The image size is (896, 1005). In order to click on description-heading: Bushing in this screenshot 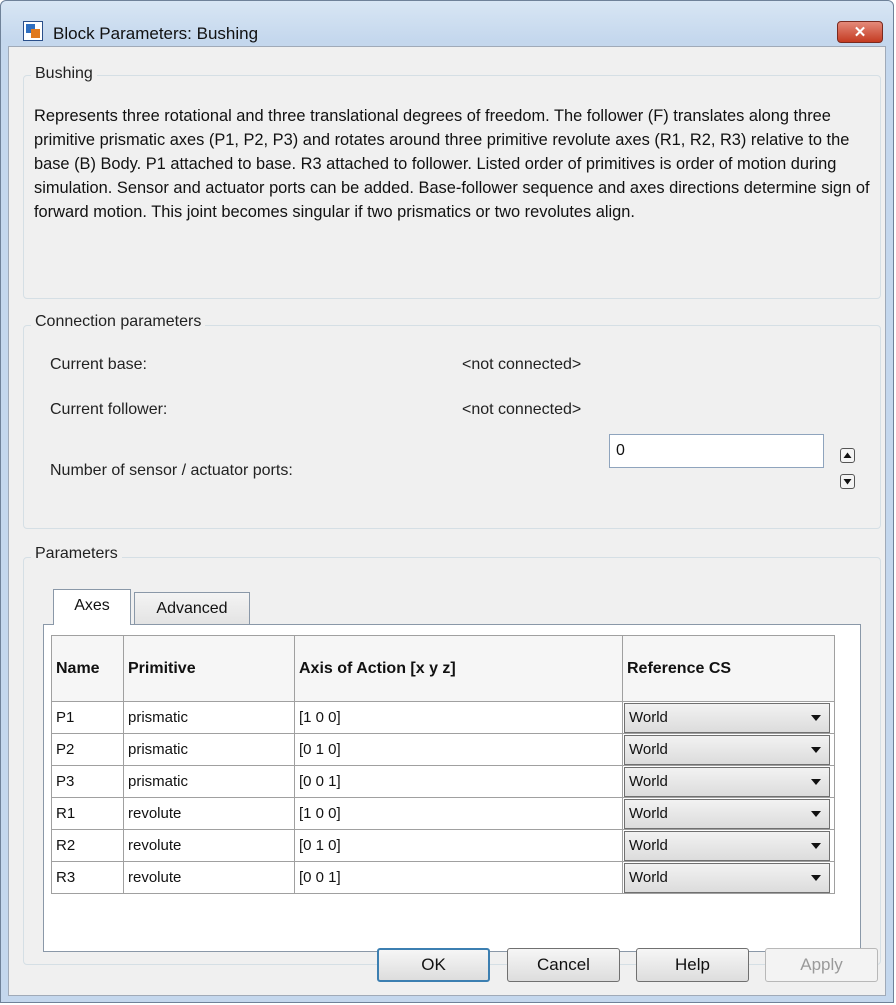, I will do `click(64, 74)`.